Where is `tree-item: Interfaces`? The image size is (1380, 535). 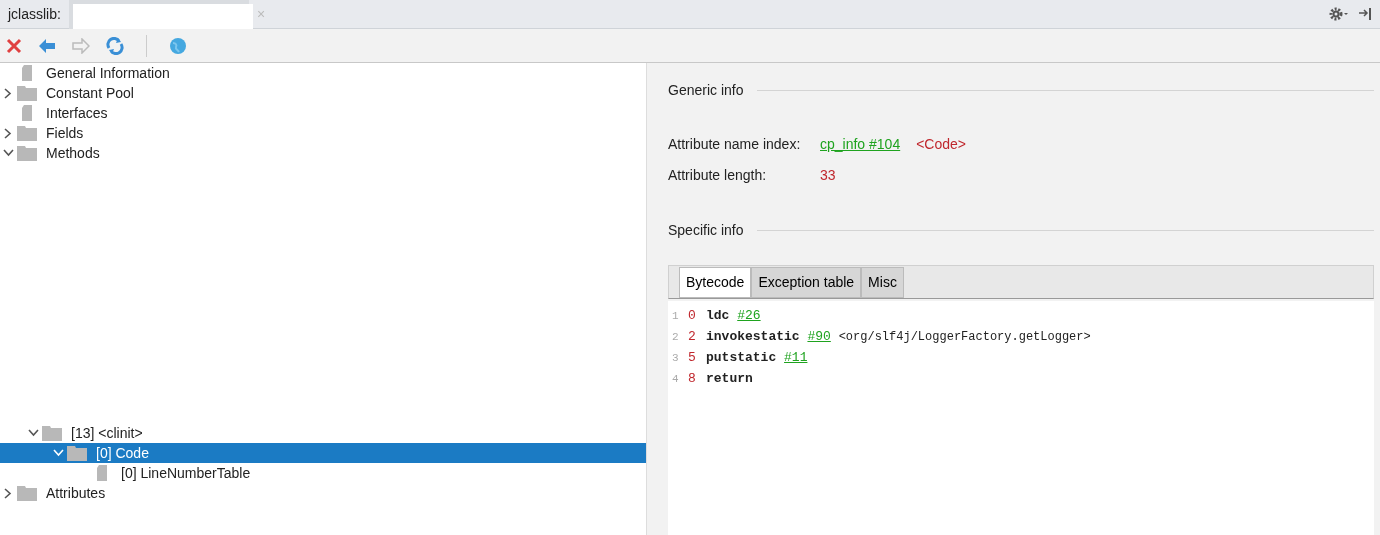 tree-item: Interfaces is located at coordinates (77, 113).